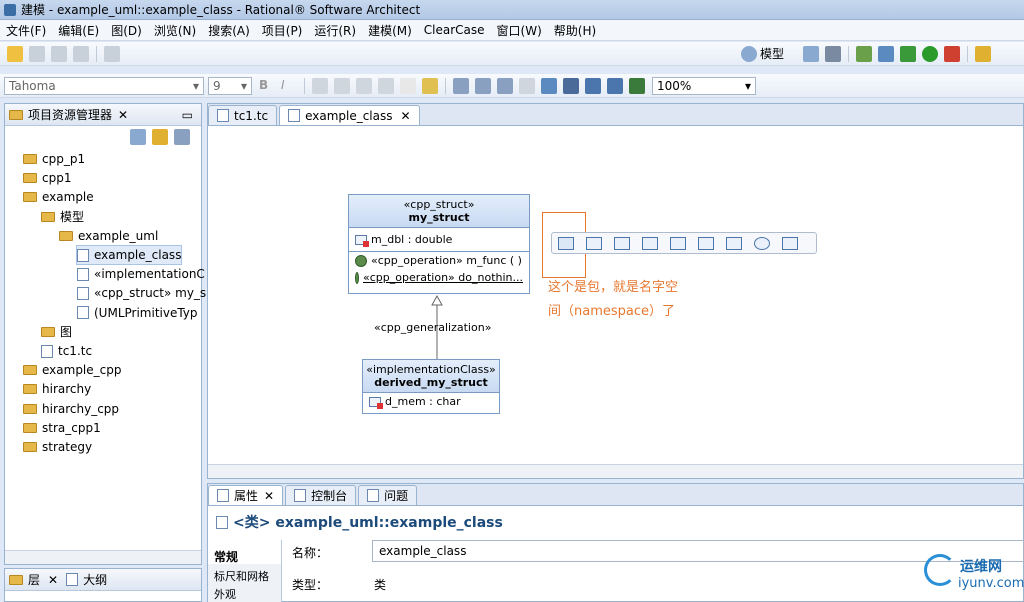  I want to click on menu-item: ClearCase, so click(454, 30).